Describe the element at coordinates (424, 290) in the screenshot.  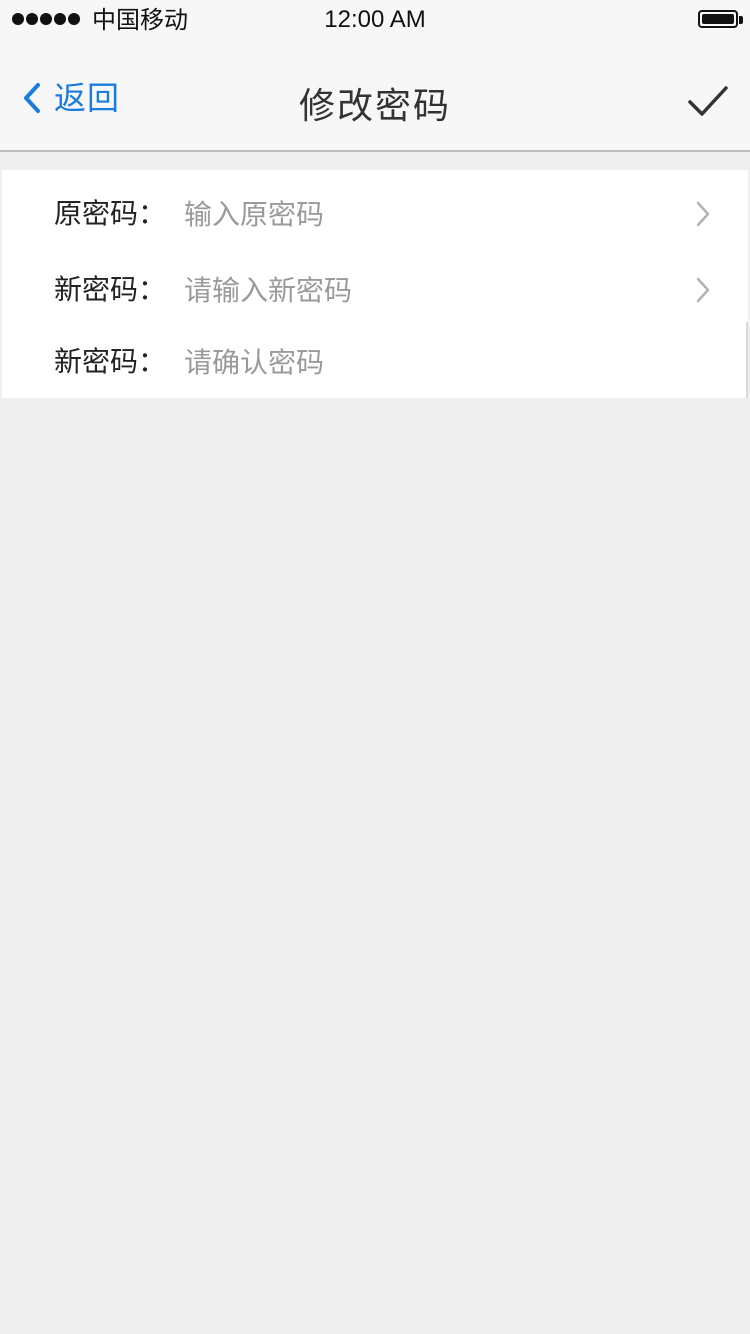
I see `new-password-input` at that location.